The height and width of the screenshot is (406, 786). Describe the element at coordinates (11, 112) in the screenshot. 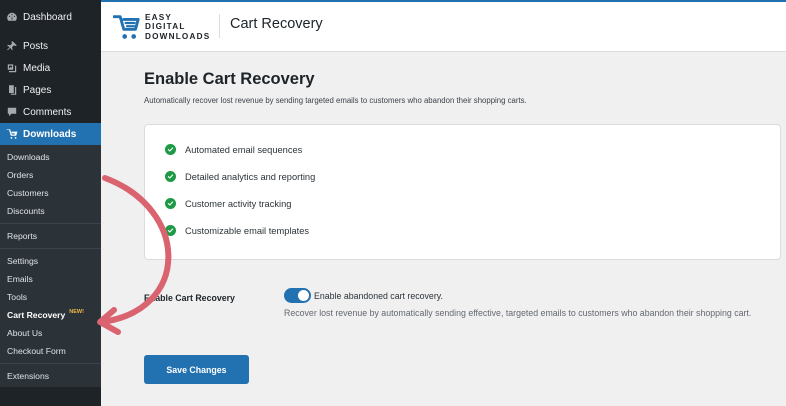

I see `comment-icon` at that location.